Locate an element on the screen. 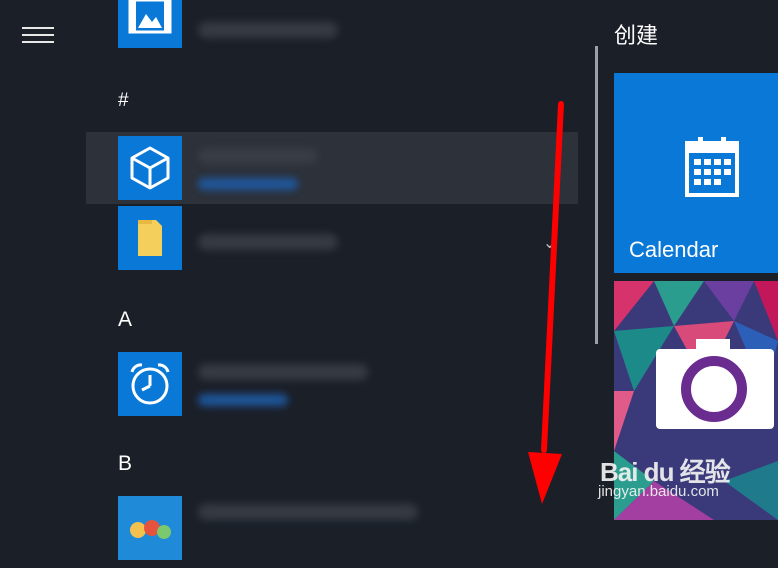 This screenshot has width=778, height=568. 3d-cube-icon is located at coordinates (150, 168).